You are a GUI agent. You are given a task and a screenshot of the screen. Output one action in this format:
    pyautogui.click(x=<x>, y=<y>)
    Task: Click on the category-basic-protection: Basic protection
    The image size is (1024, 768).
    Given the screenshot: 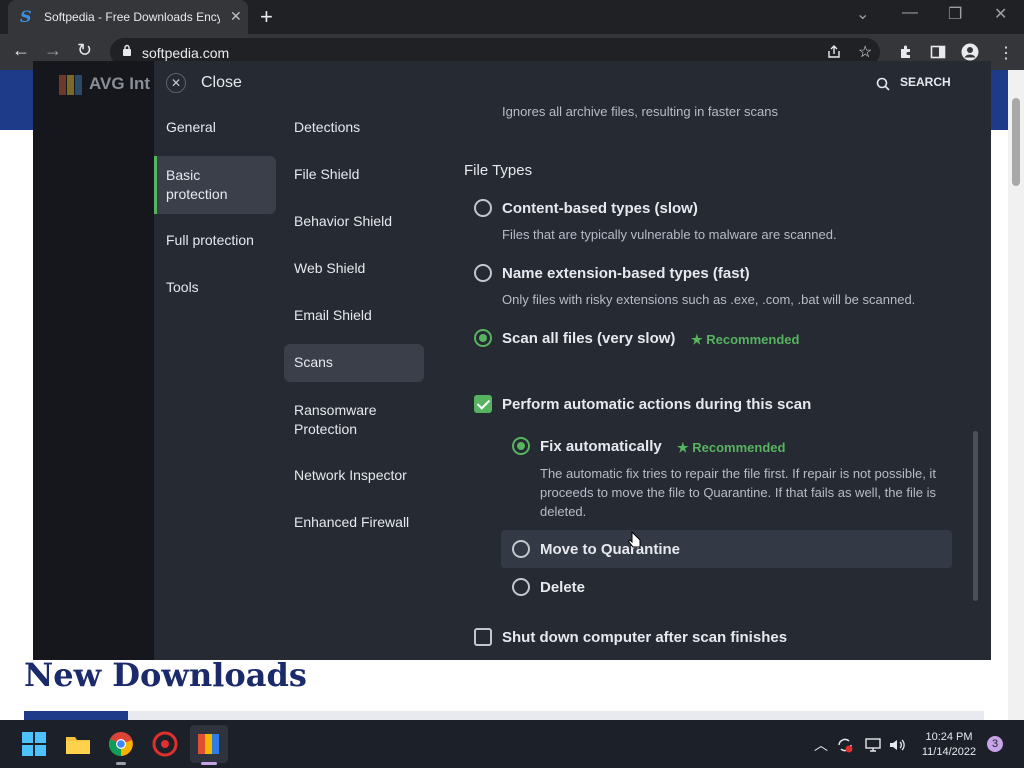 What is the action you would take?
    pyautogui.click(x=215, y=185)
    